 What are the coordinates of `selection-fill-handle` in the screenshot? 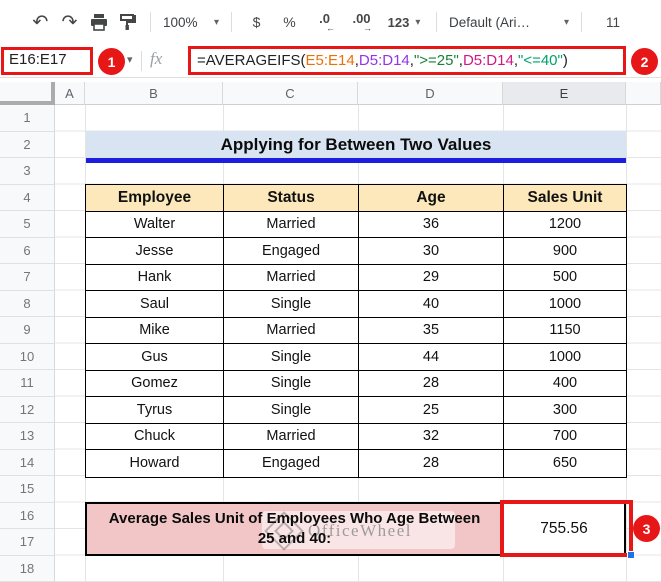 It's located at (631, 555).